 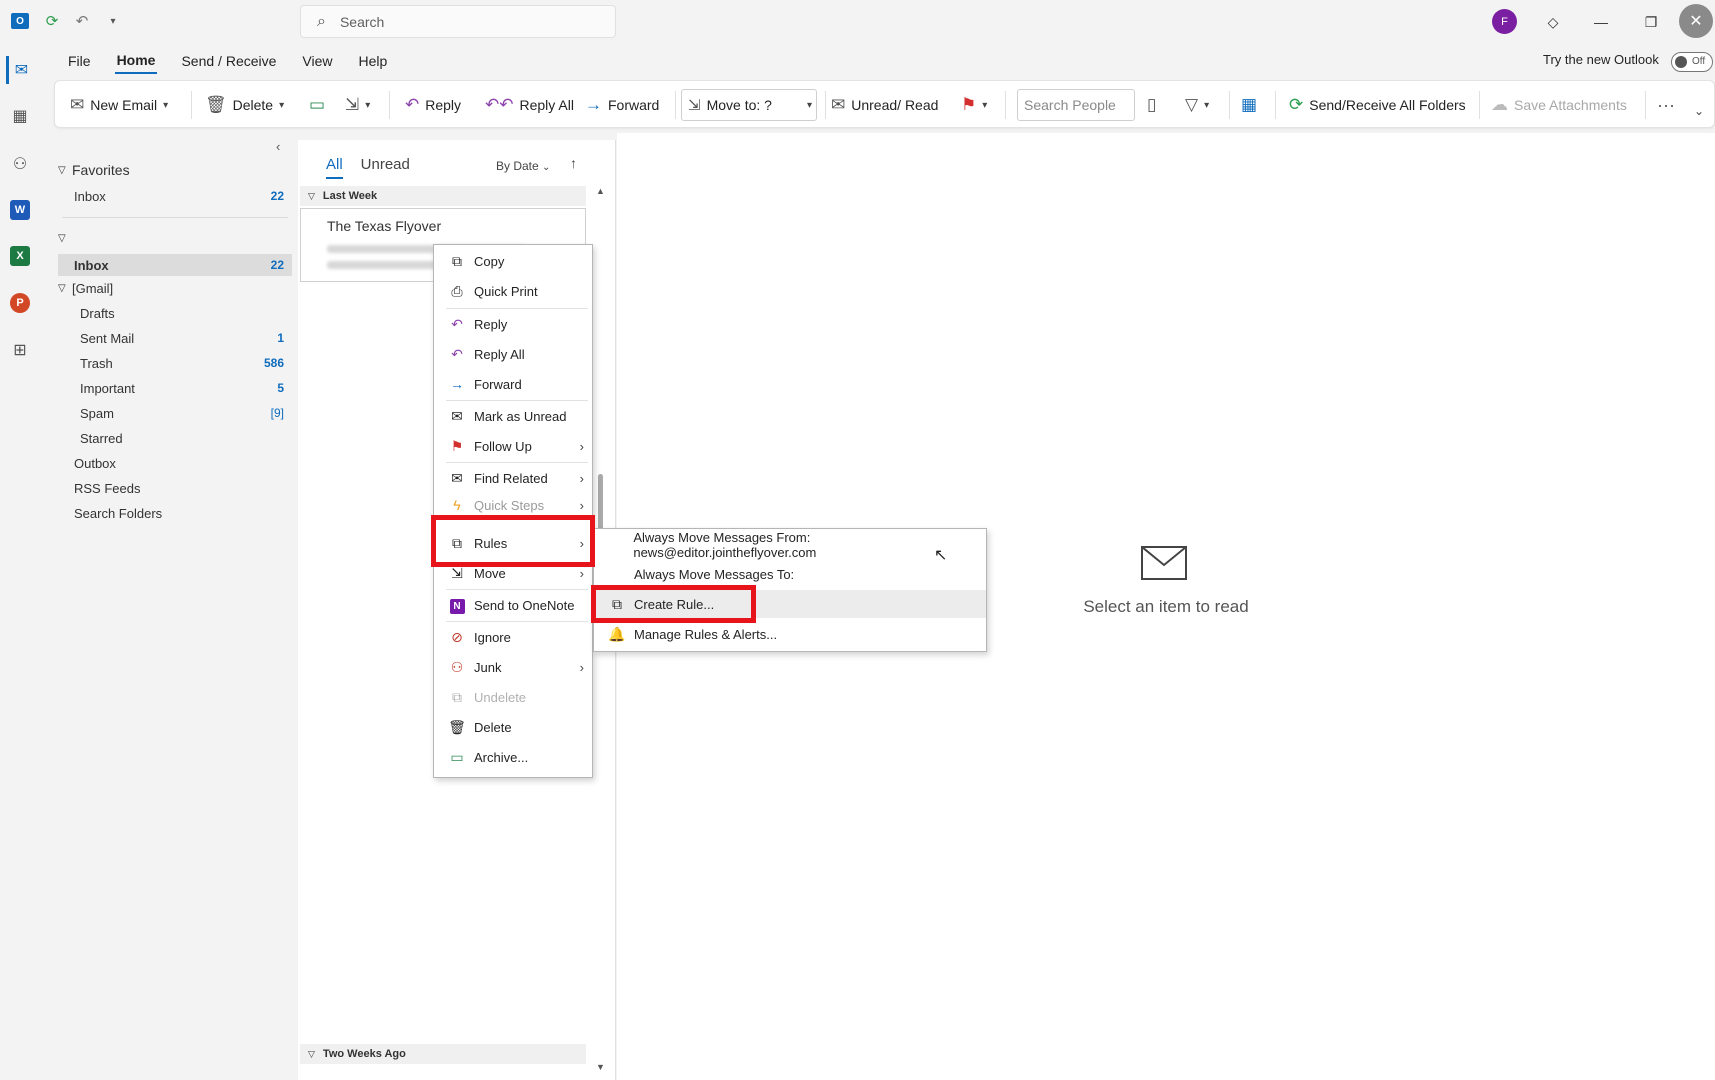 What do you see at coordinates (175, 265) in the screenshot?
I see `sidebar-item-inbox: Inbox 22` at bounding box center [175, 265].